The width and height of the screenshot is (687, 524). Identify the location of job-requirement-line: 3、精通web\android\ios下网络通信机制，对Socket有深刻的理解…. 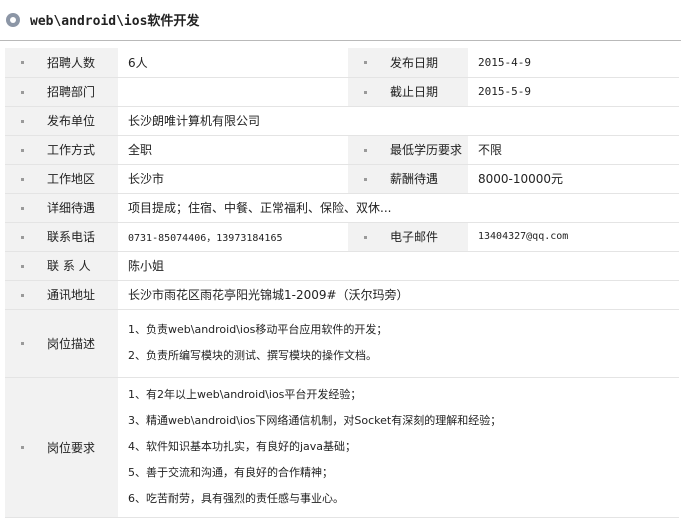
(315, 420).